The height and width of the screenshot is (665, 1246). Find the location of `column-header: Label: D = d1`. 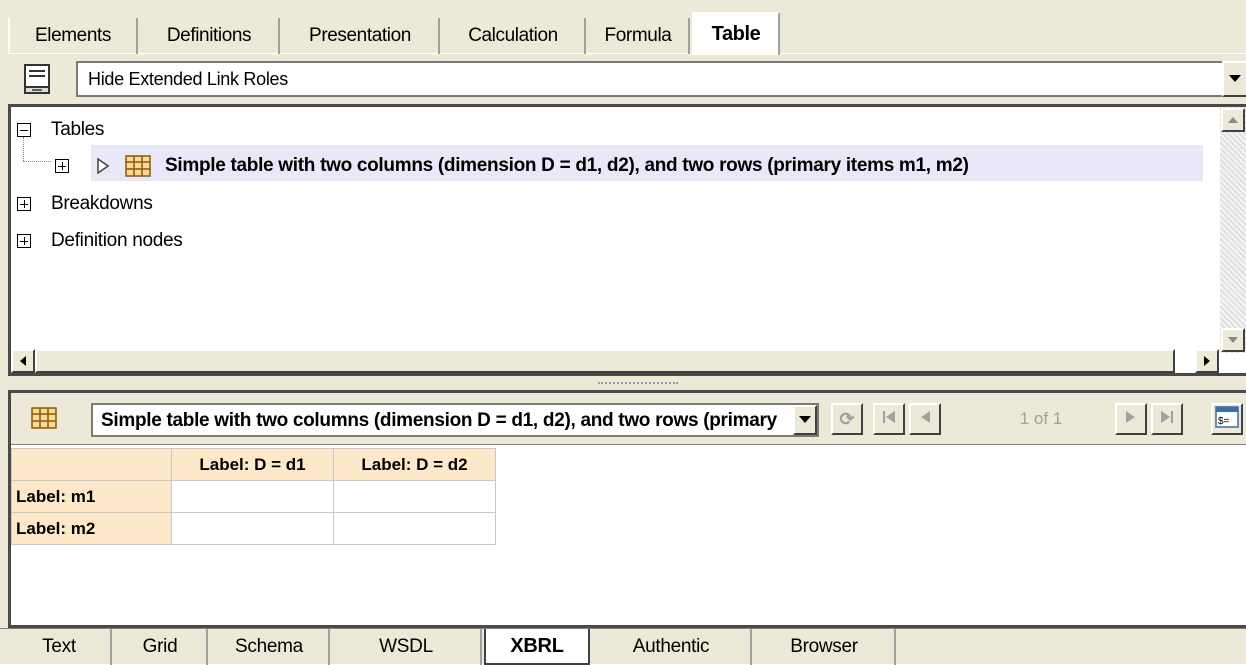

column-header: Label: D = d1 is located at coordinates (252, 464).